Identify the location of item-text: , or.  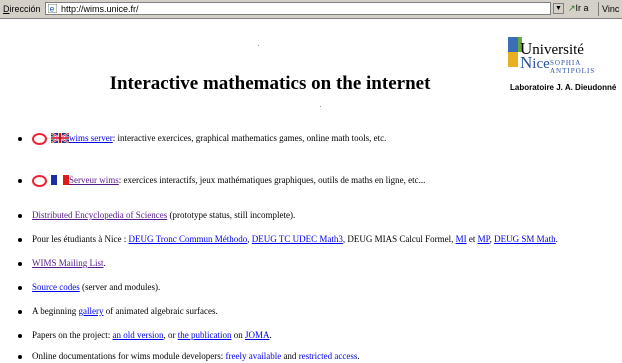
(170, 335).